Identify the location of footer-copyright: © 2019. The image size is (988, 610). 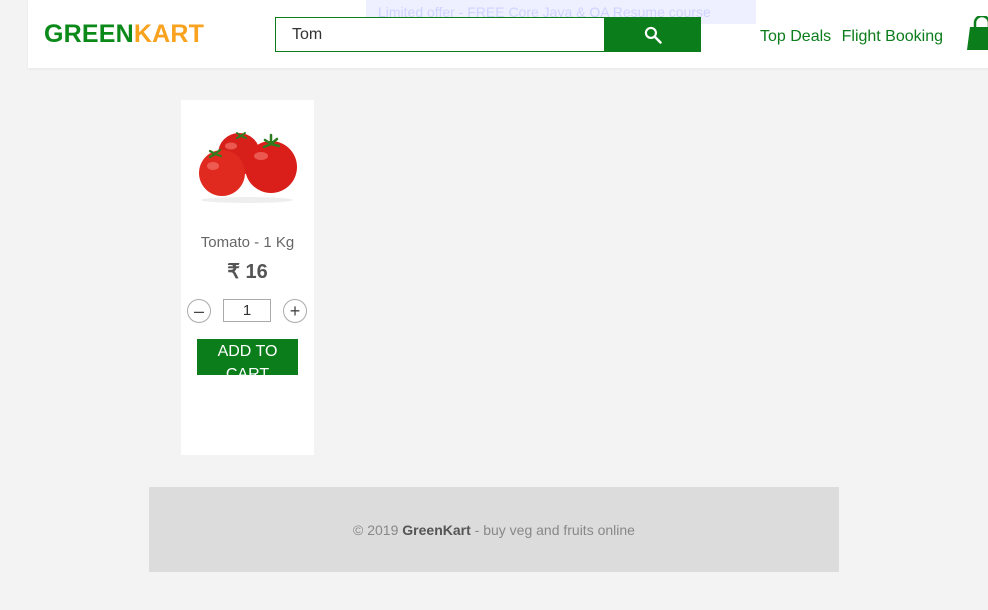
(378, 529).